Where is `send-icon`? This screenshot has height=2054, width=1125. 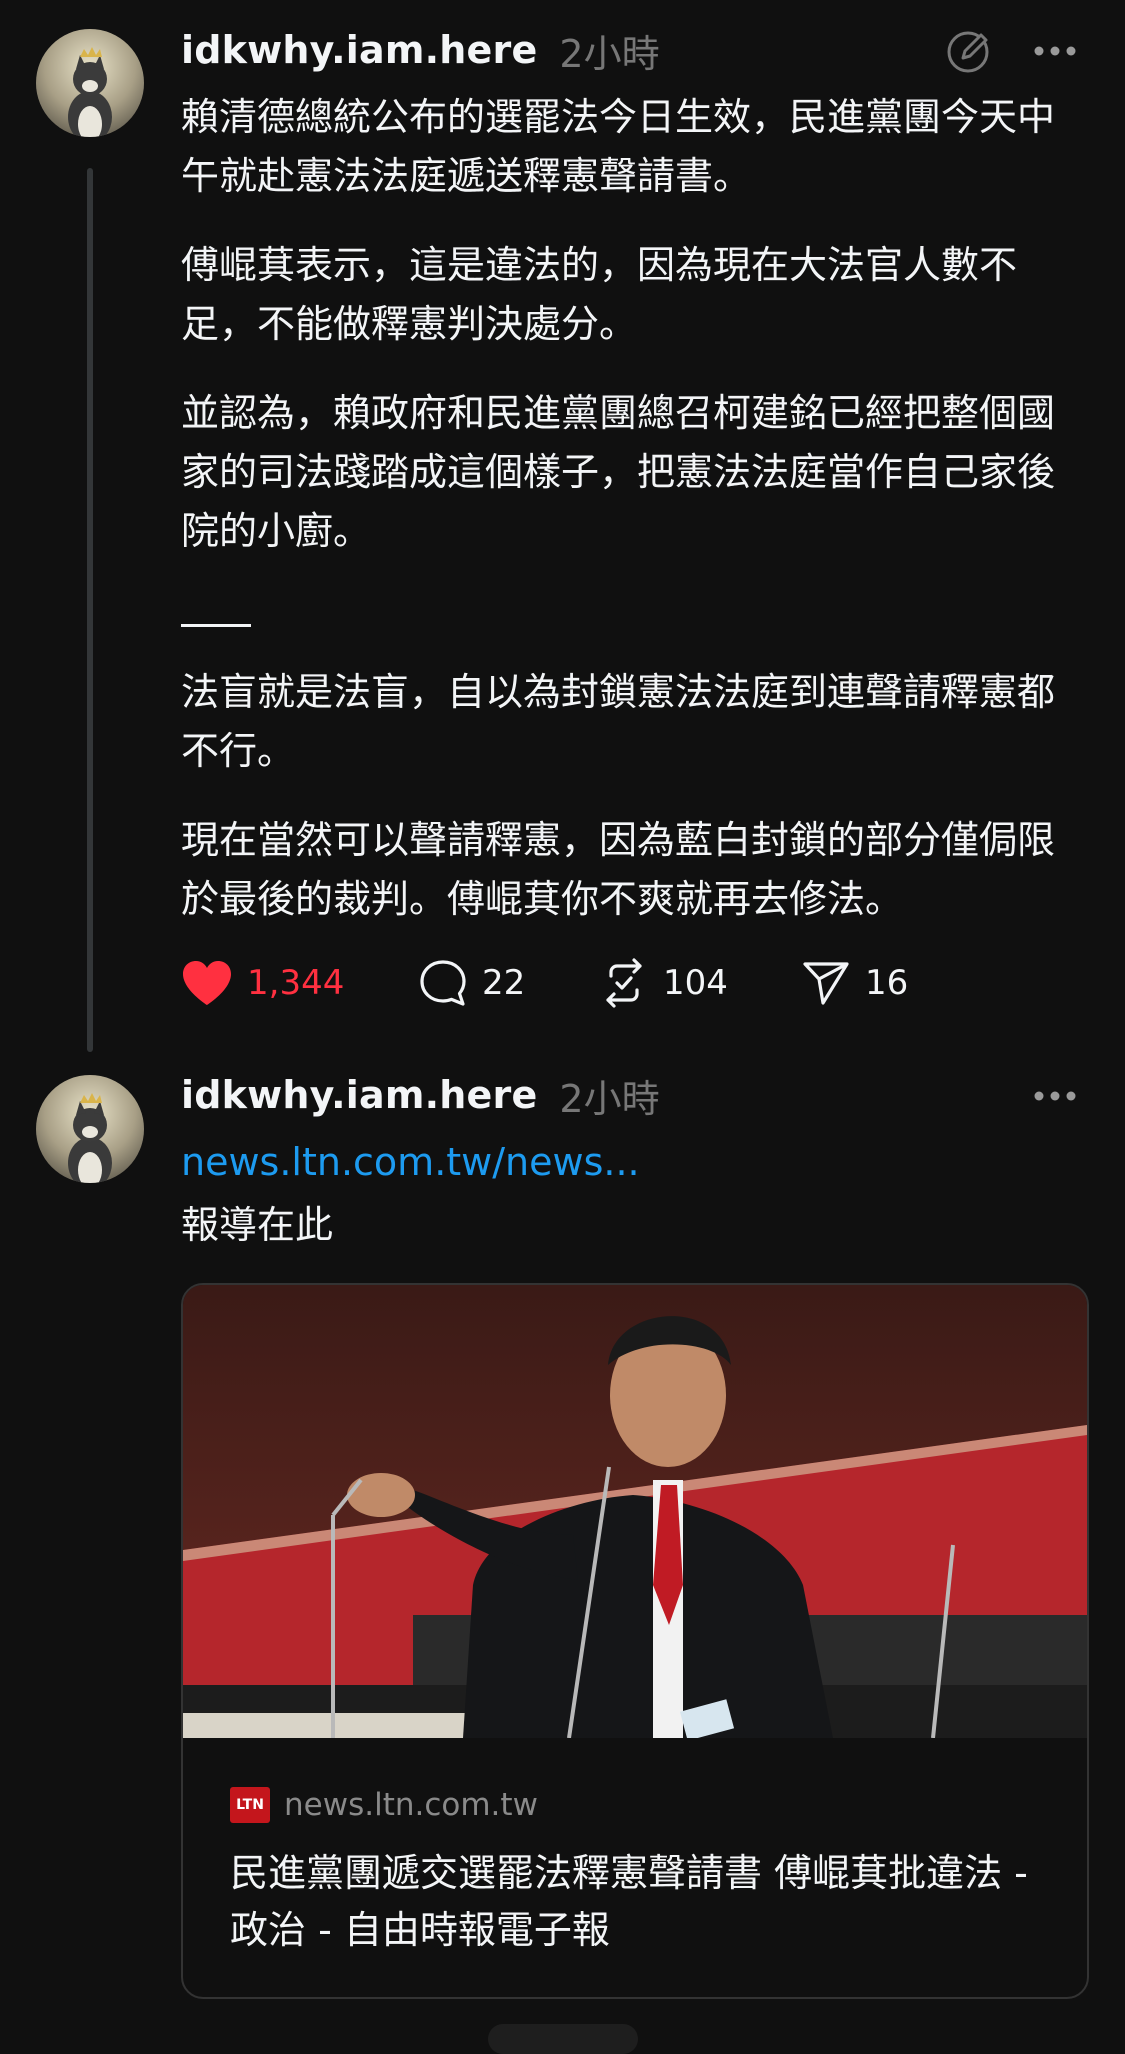
send-icon is located at coordinates (826, 983).